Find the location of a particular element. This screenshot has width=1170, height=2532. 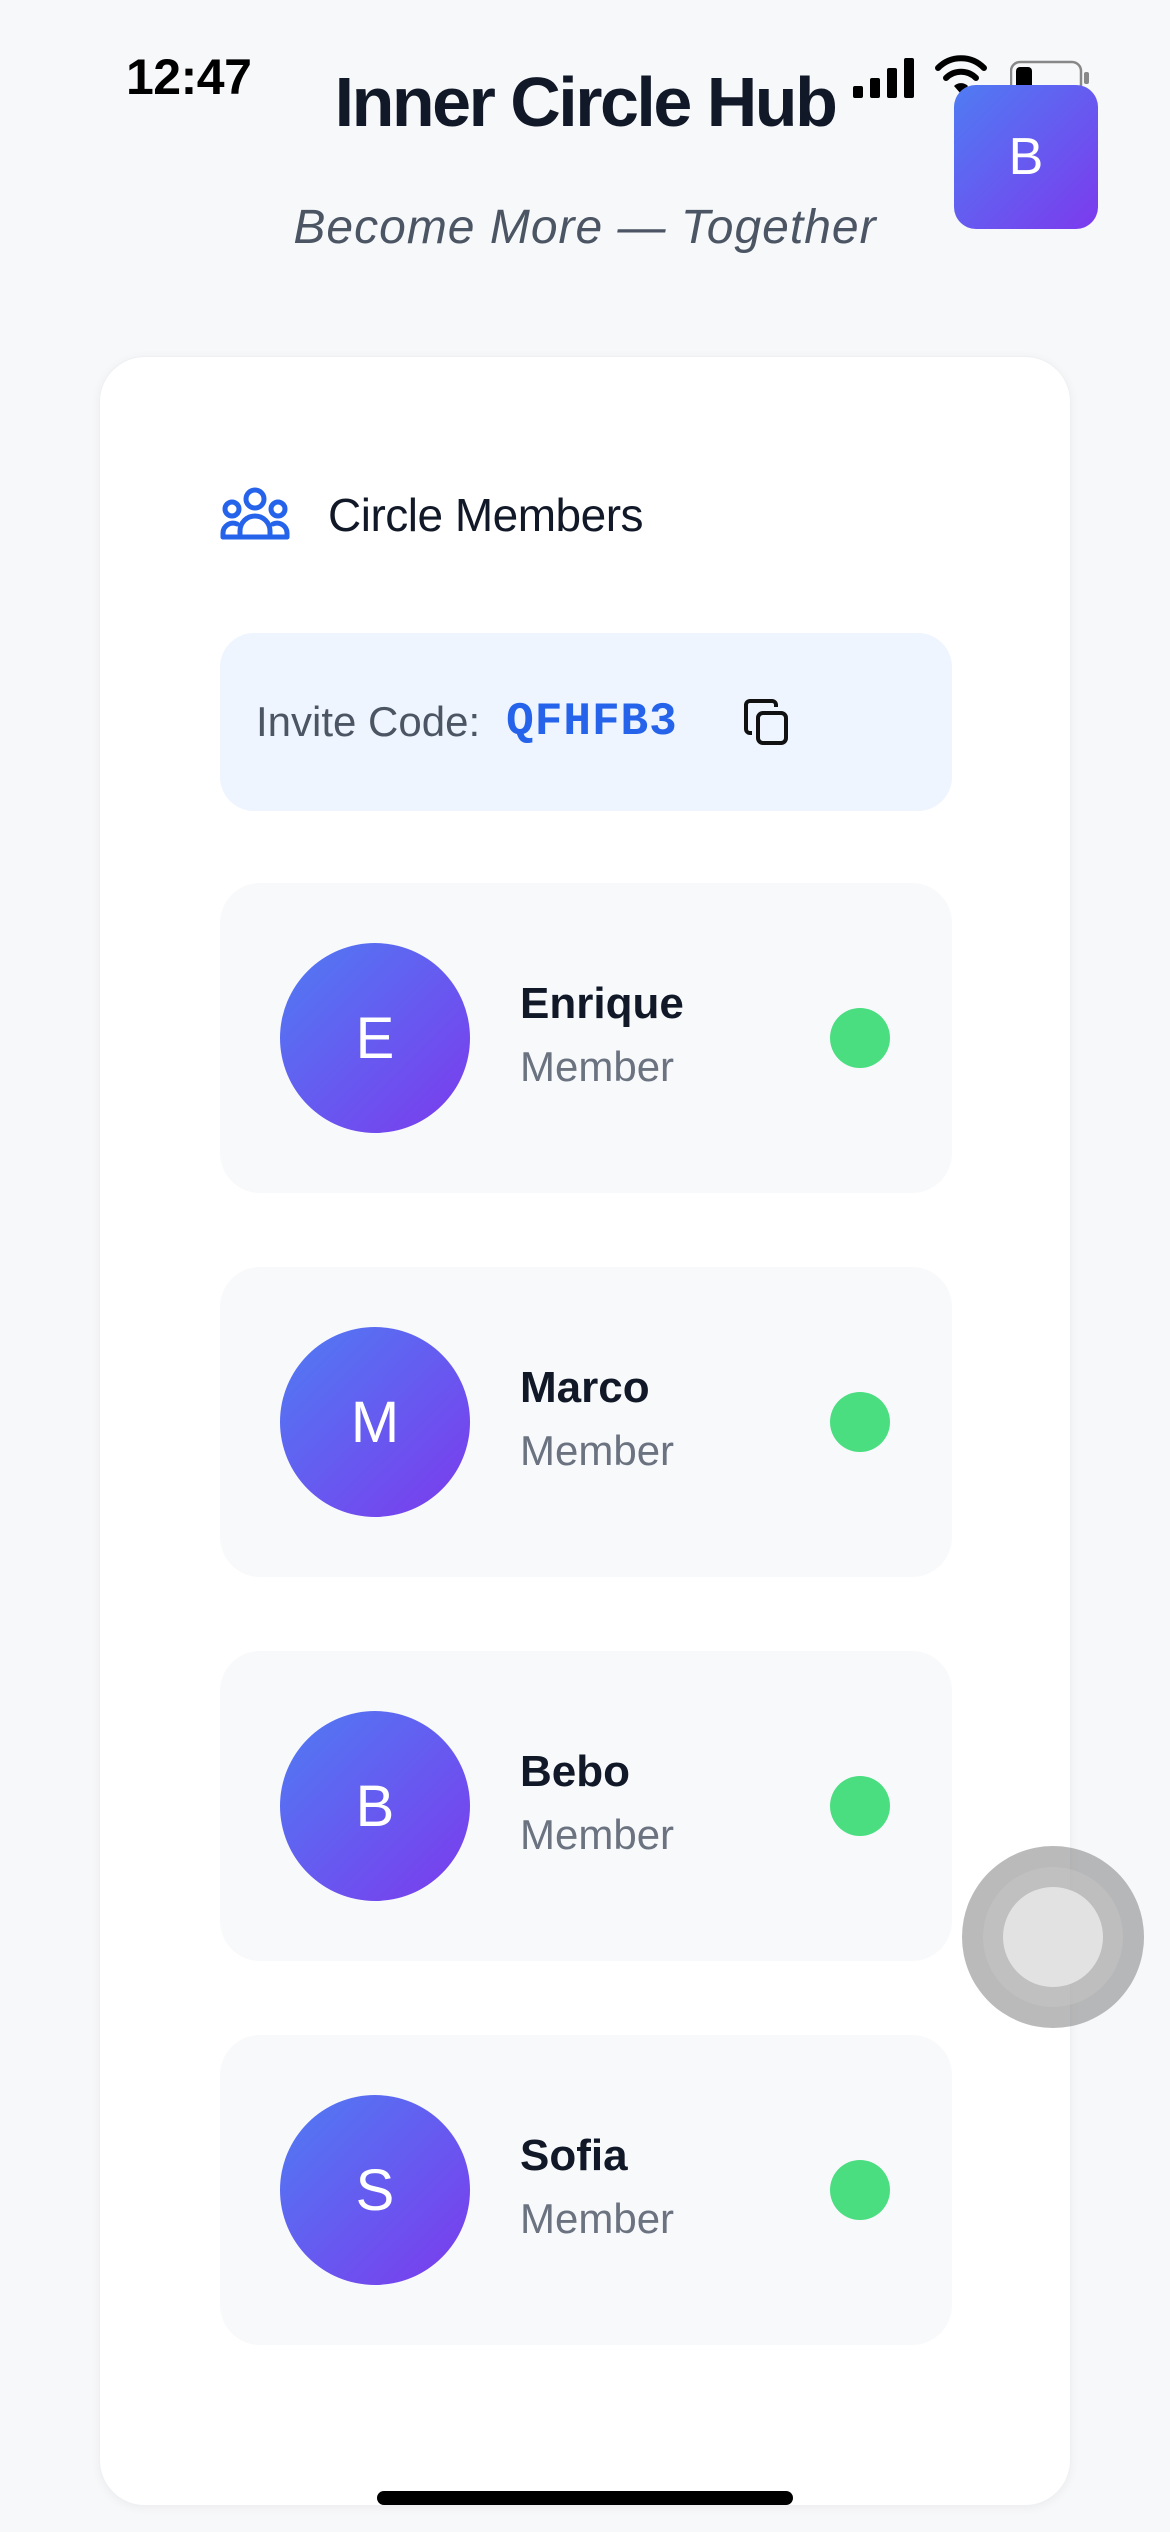

member-name: Enrique is located at coordinates (602, 1003).